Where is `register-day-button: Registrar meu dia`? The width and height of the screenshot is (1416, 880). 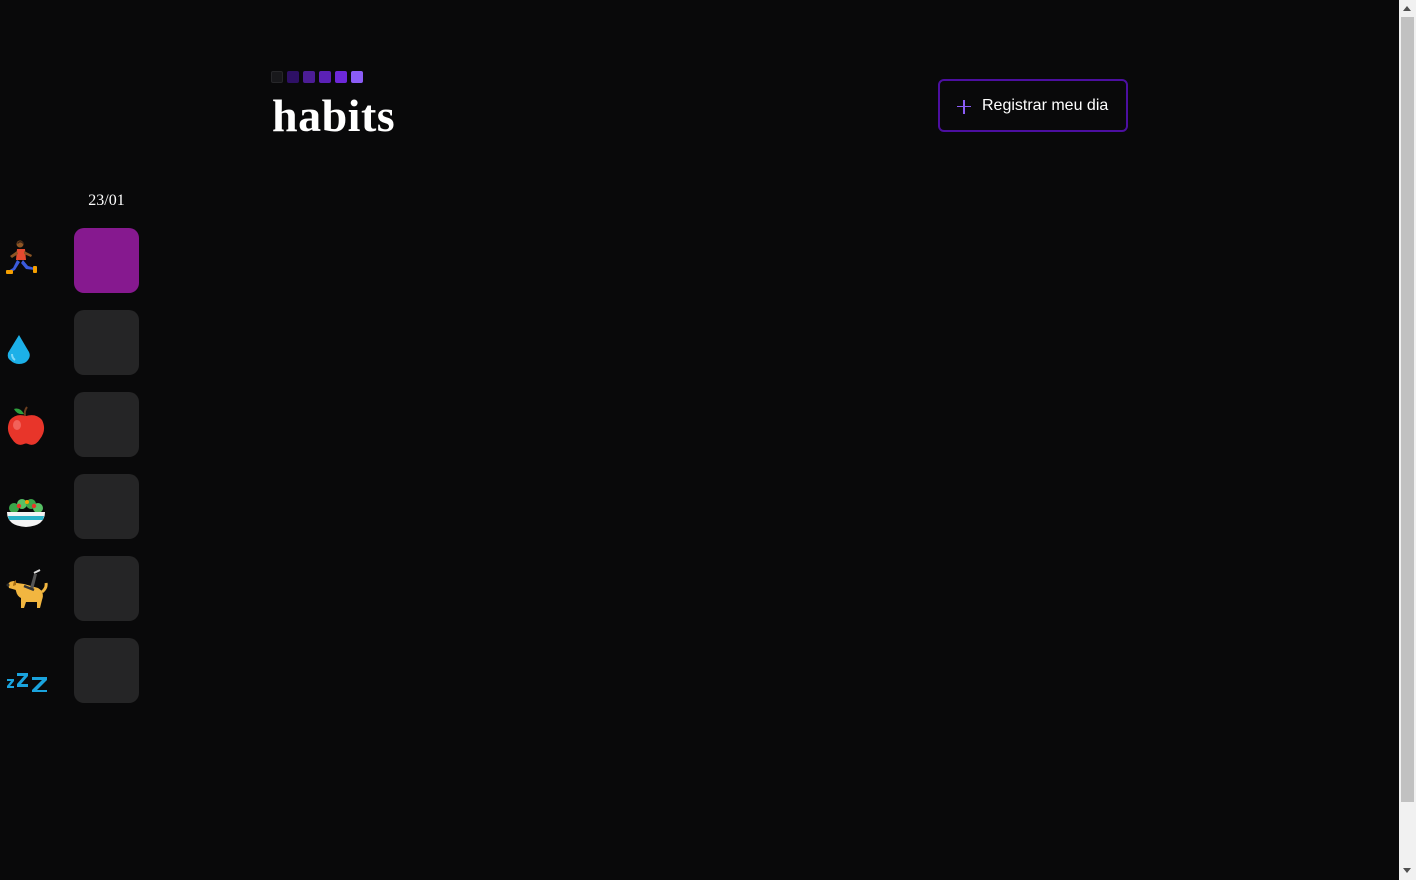
register-day-button: Registrar meu dia is located at coordinates (1033, 105).